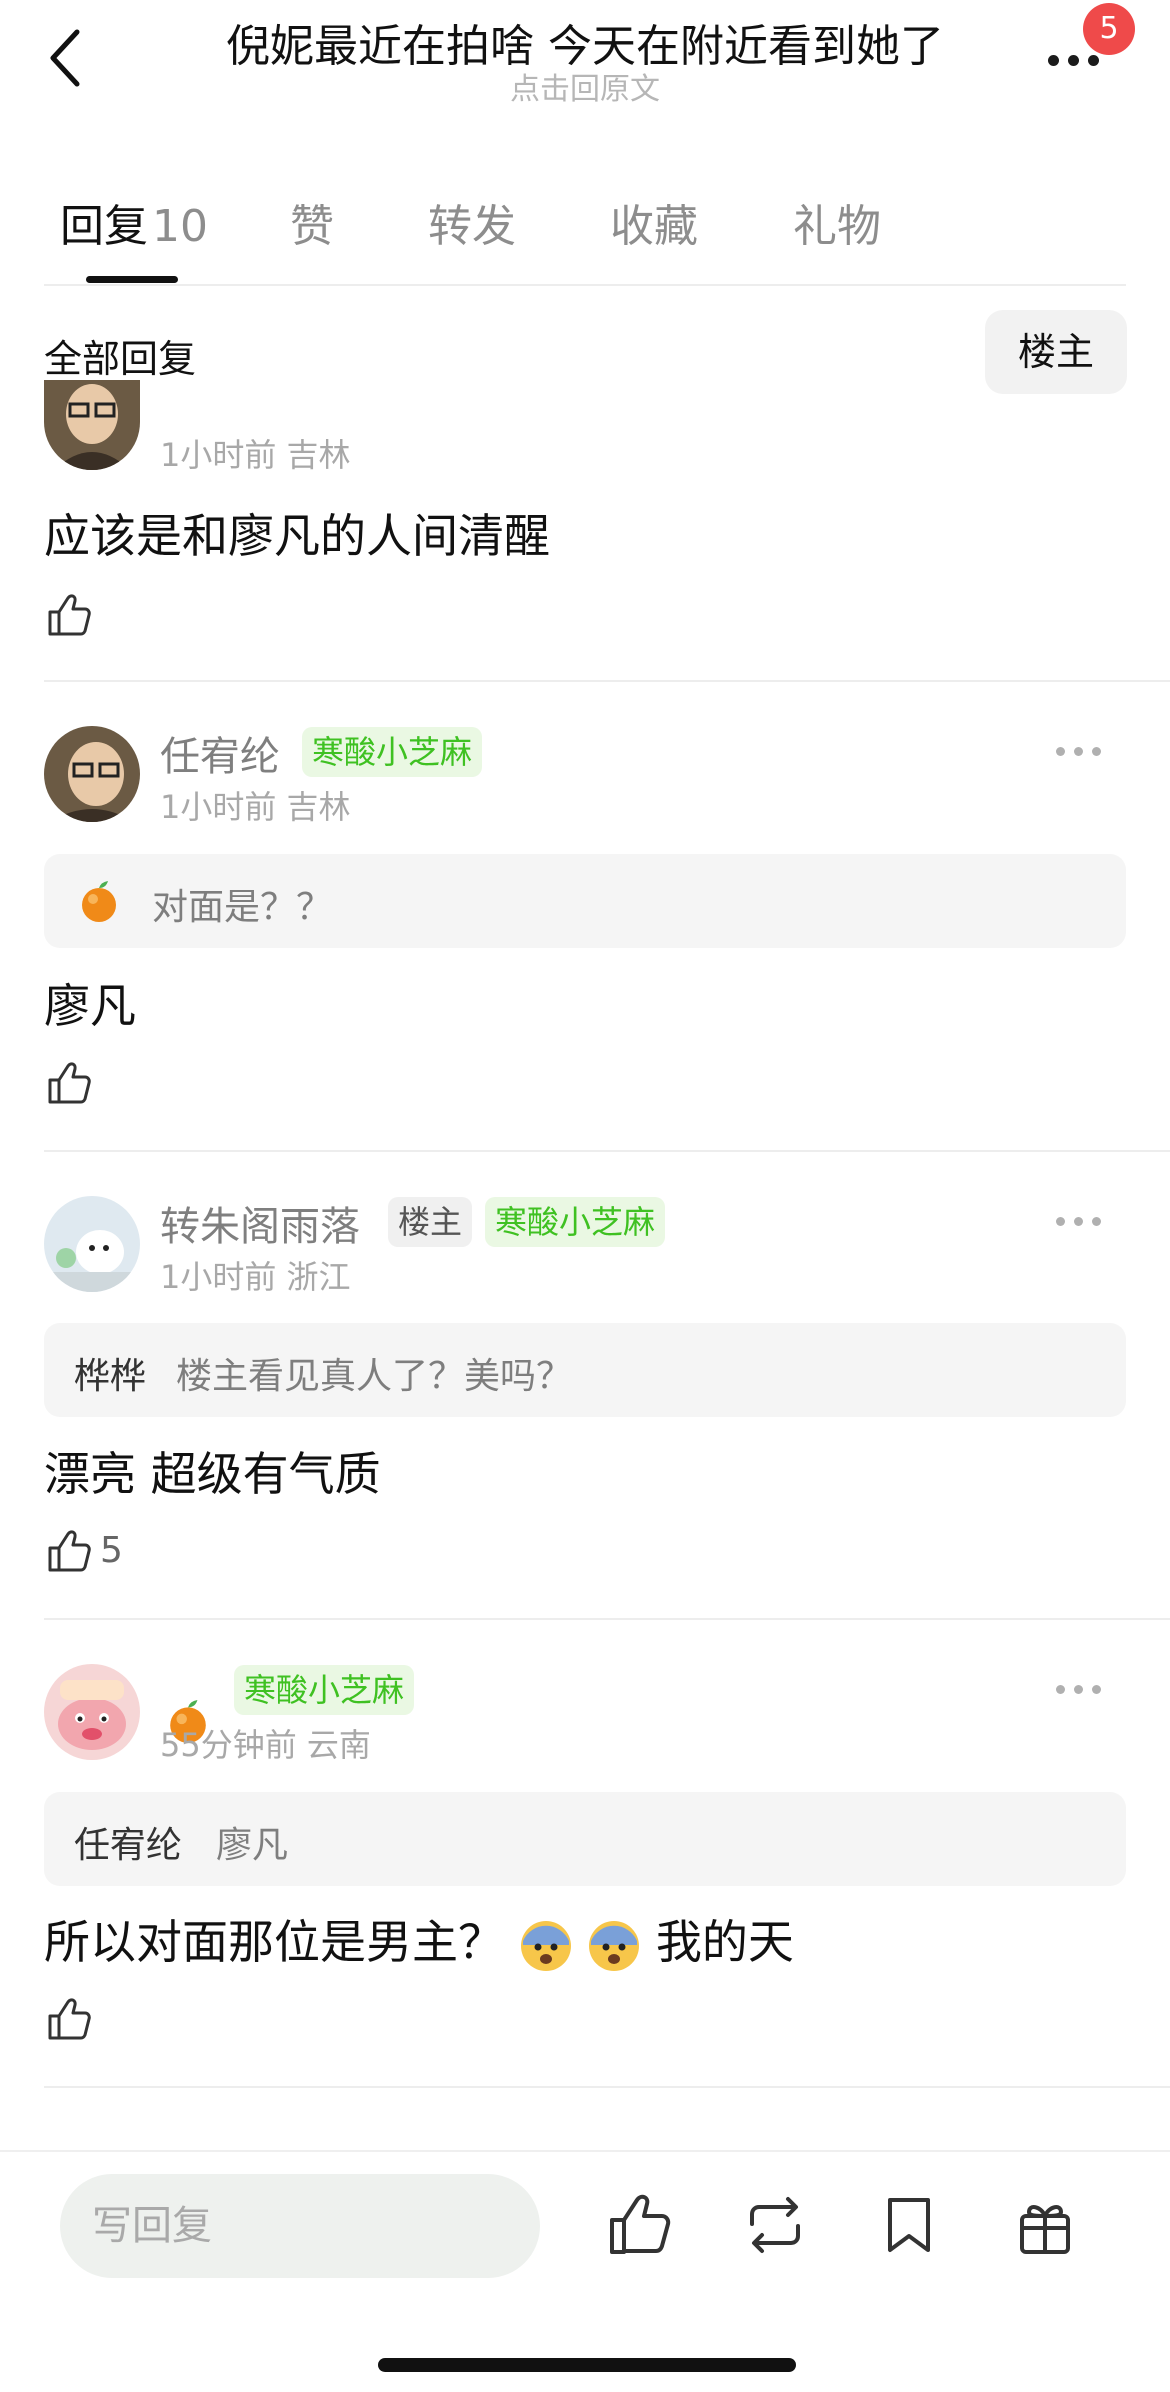  Describe the element at coordinates (374, 1376) in the screenshot. I see `quoted-text: 楼主看见真人了？美吗？` at that location.